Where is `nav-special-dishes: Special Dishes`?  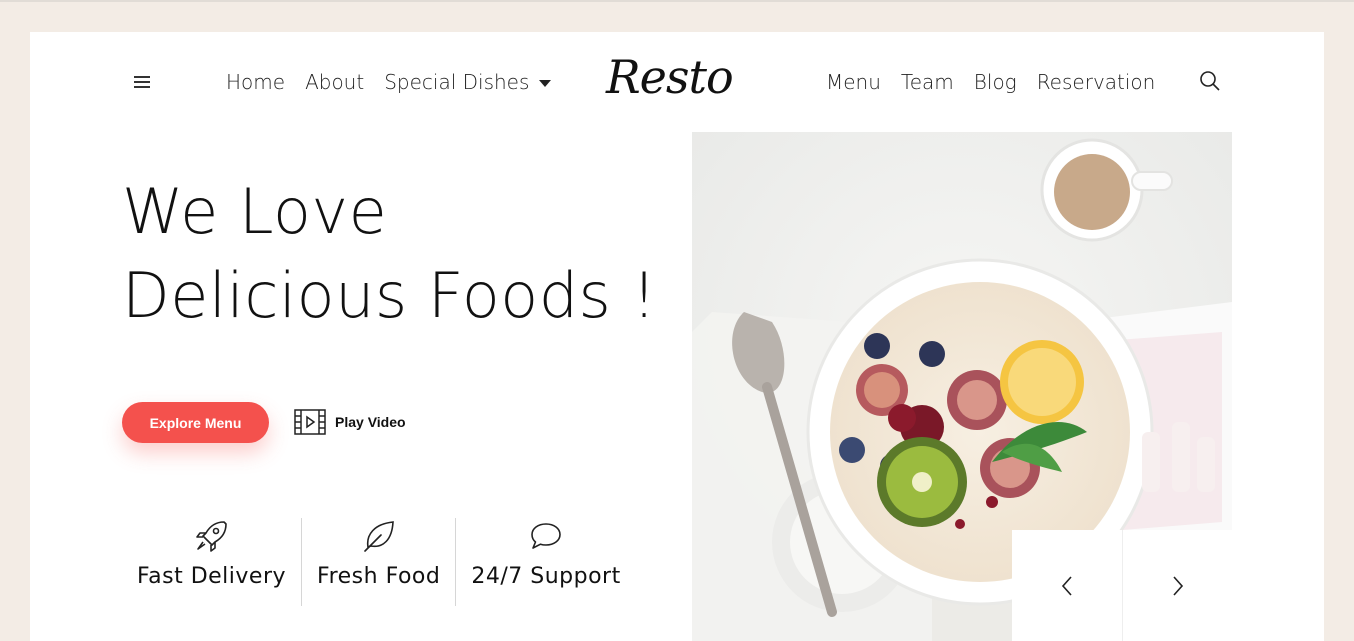
nav-special-dishes: Special Dishes is located at coordinates (468, 82).